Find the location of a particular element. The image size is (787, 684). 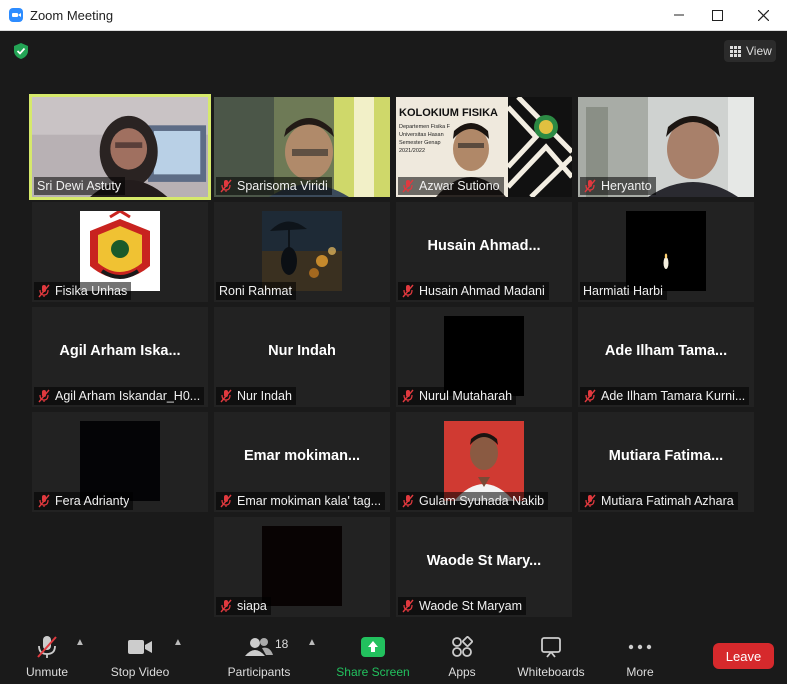

video-tile: Gulam Syuhada Nakib is located at coordinates (484, 462).